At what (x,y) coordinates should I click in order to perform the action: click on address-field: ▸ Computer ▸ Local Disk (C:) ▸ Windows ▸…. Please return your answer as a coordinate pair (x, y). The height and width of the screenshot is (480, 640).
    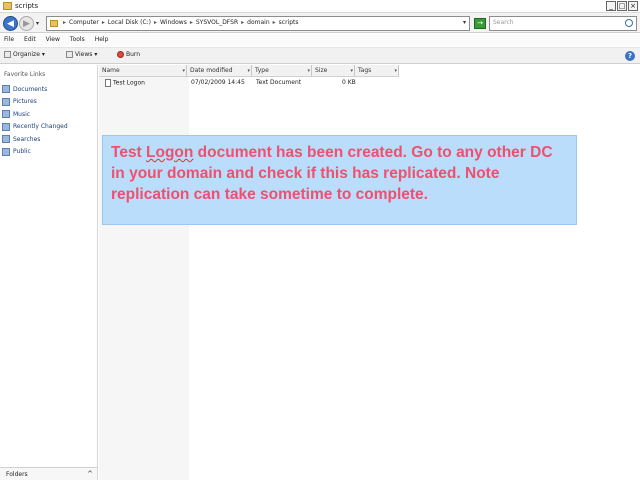
    Looking at the image, I should click on (258, 23).